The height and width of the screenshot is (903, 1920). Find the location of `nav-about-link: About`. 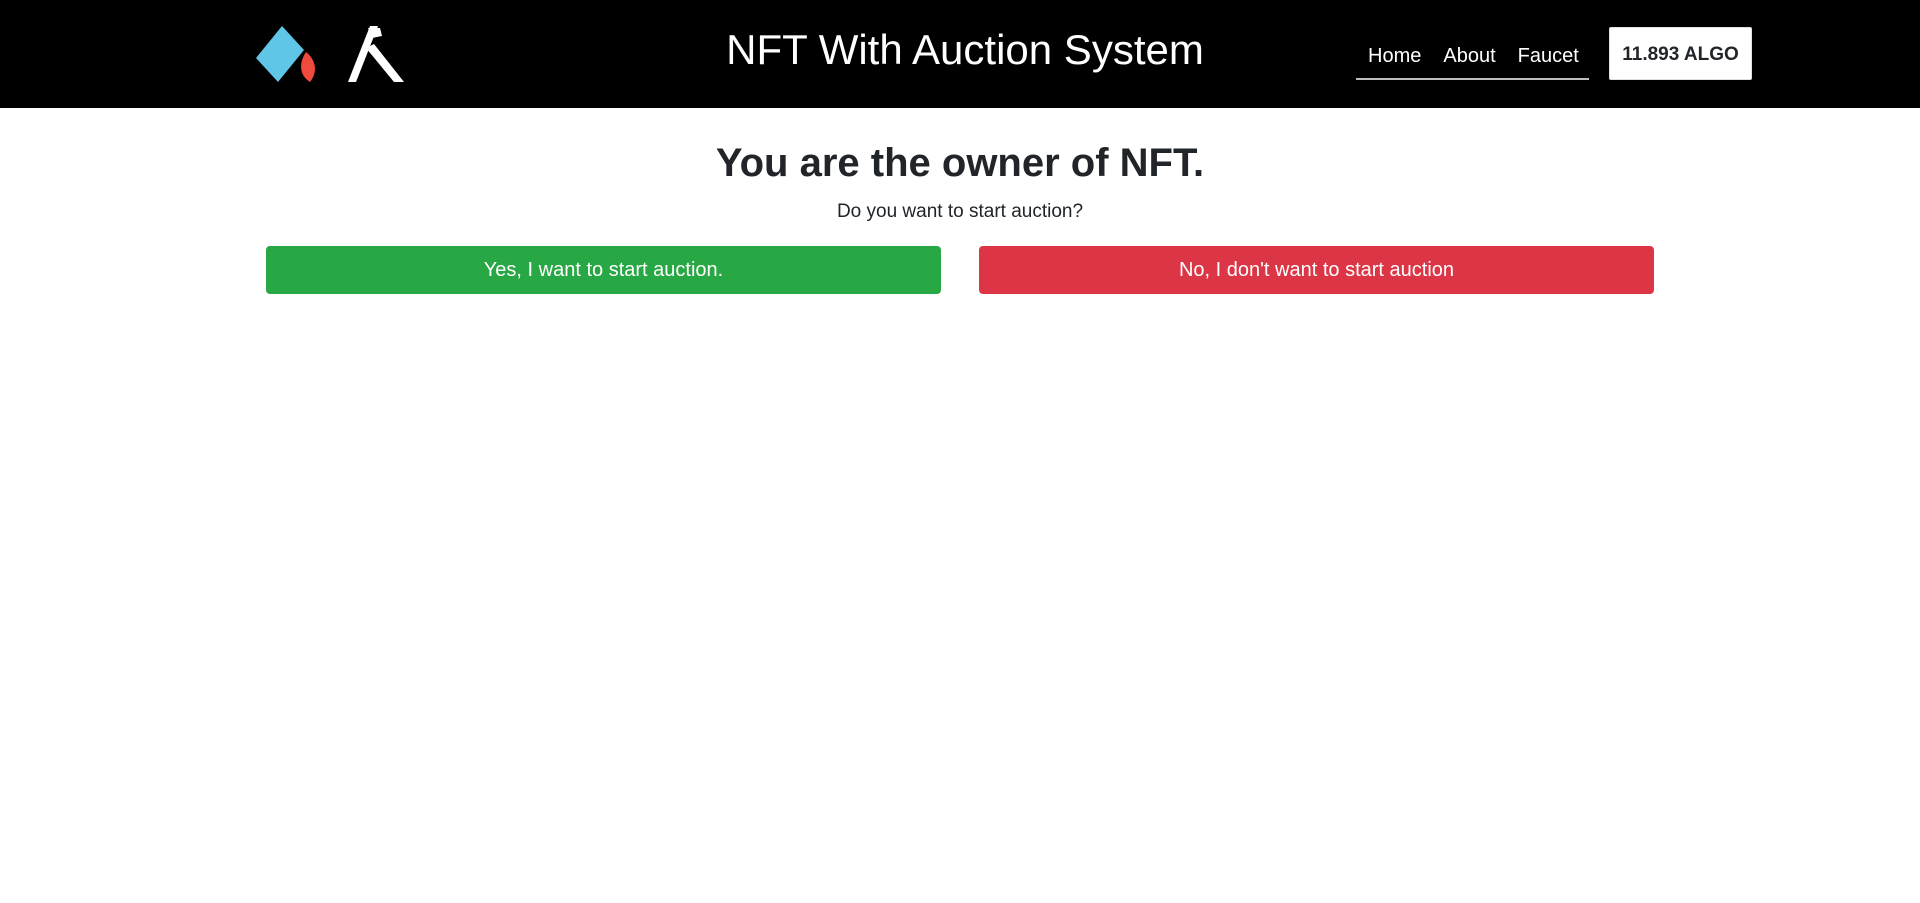

nav-about-link: About is located at coordinates (1469, 56).